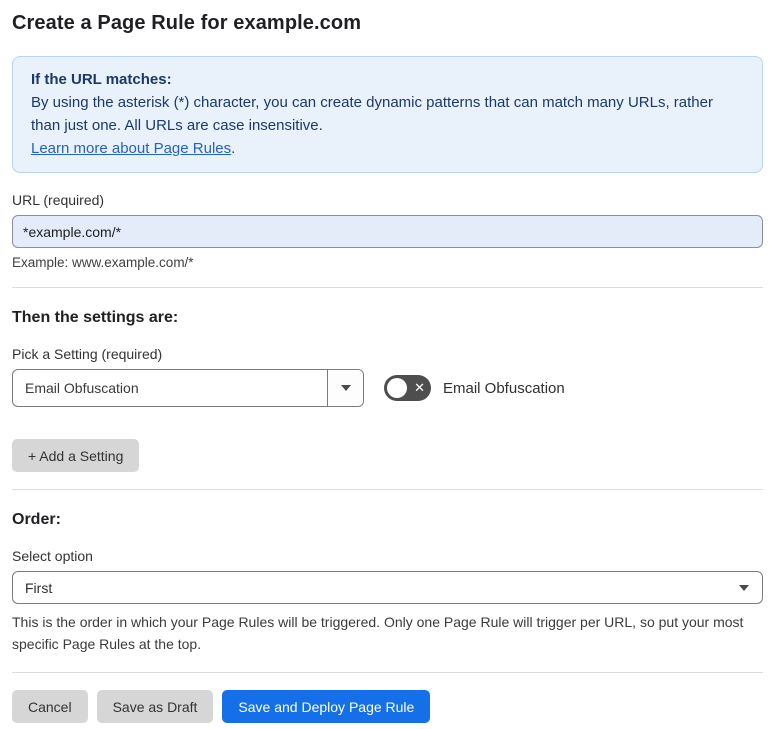 The image size is (775, 729). I want to click on link-period: ., so click(233, 148).